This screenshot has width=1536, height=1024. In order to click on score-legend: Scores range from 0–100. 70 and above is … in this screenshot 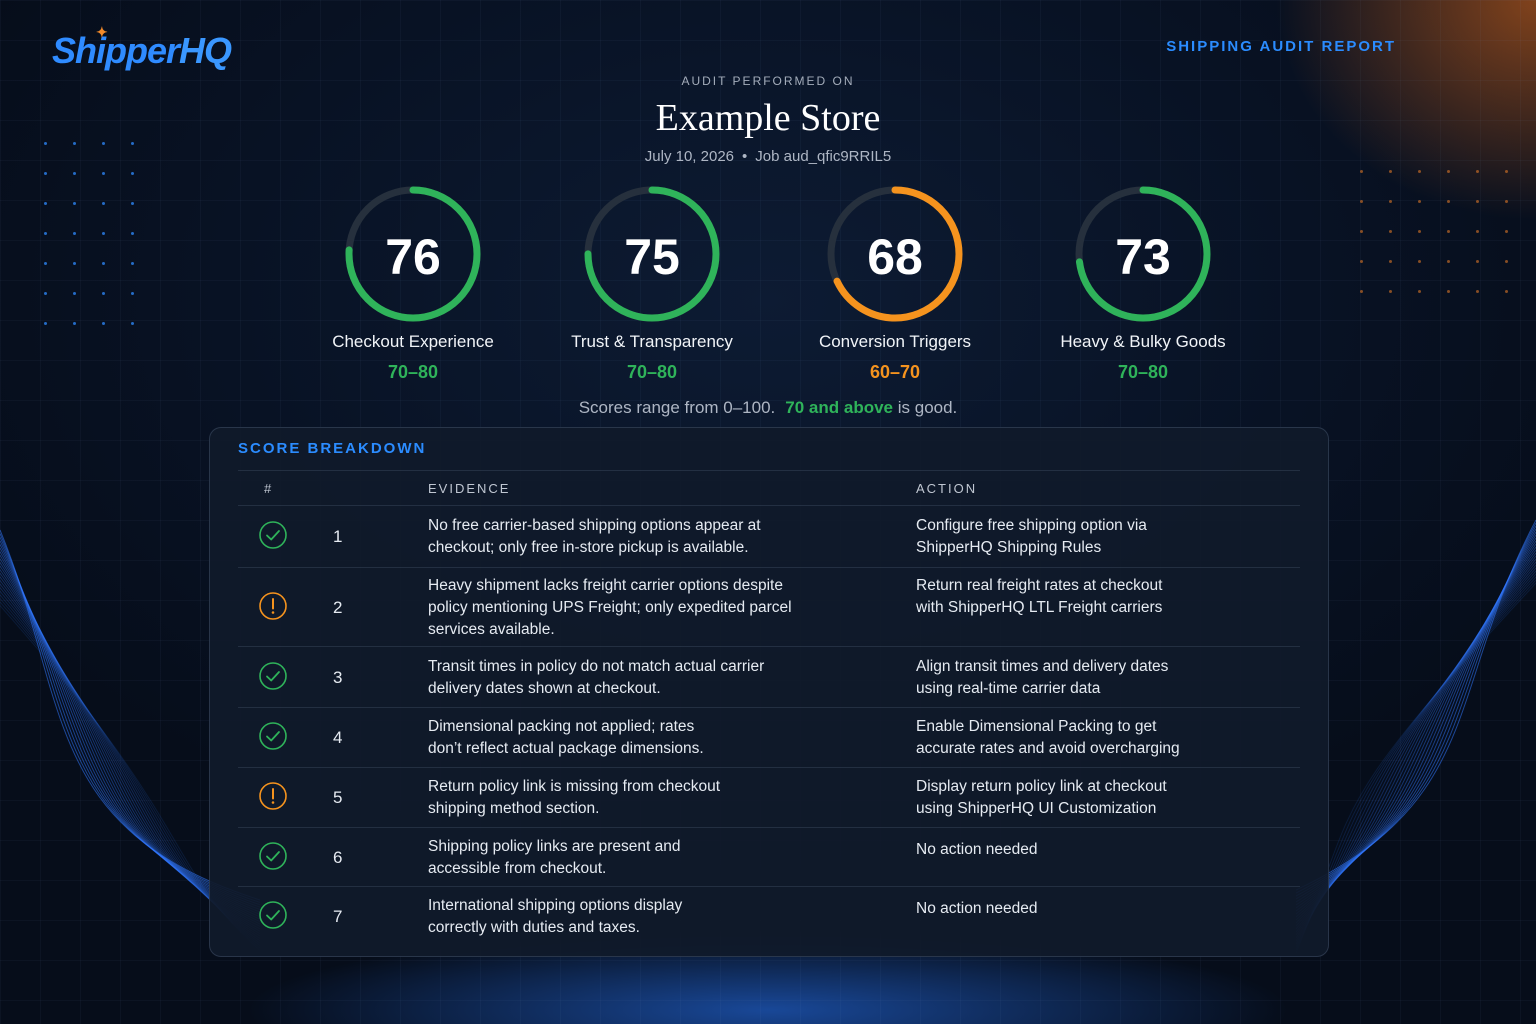, I will do `click(768, 408)`.